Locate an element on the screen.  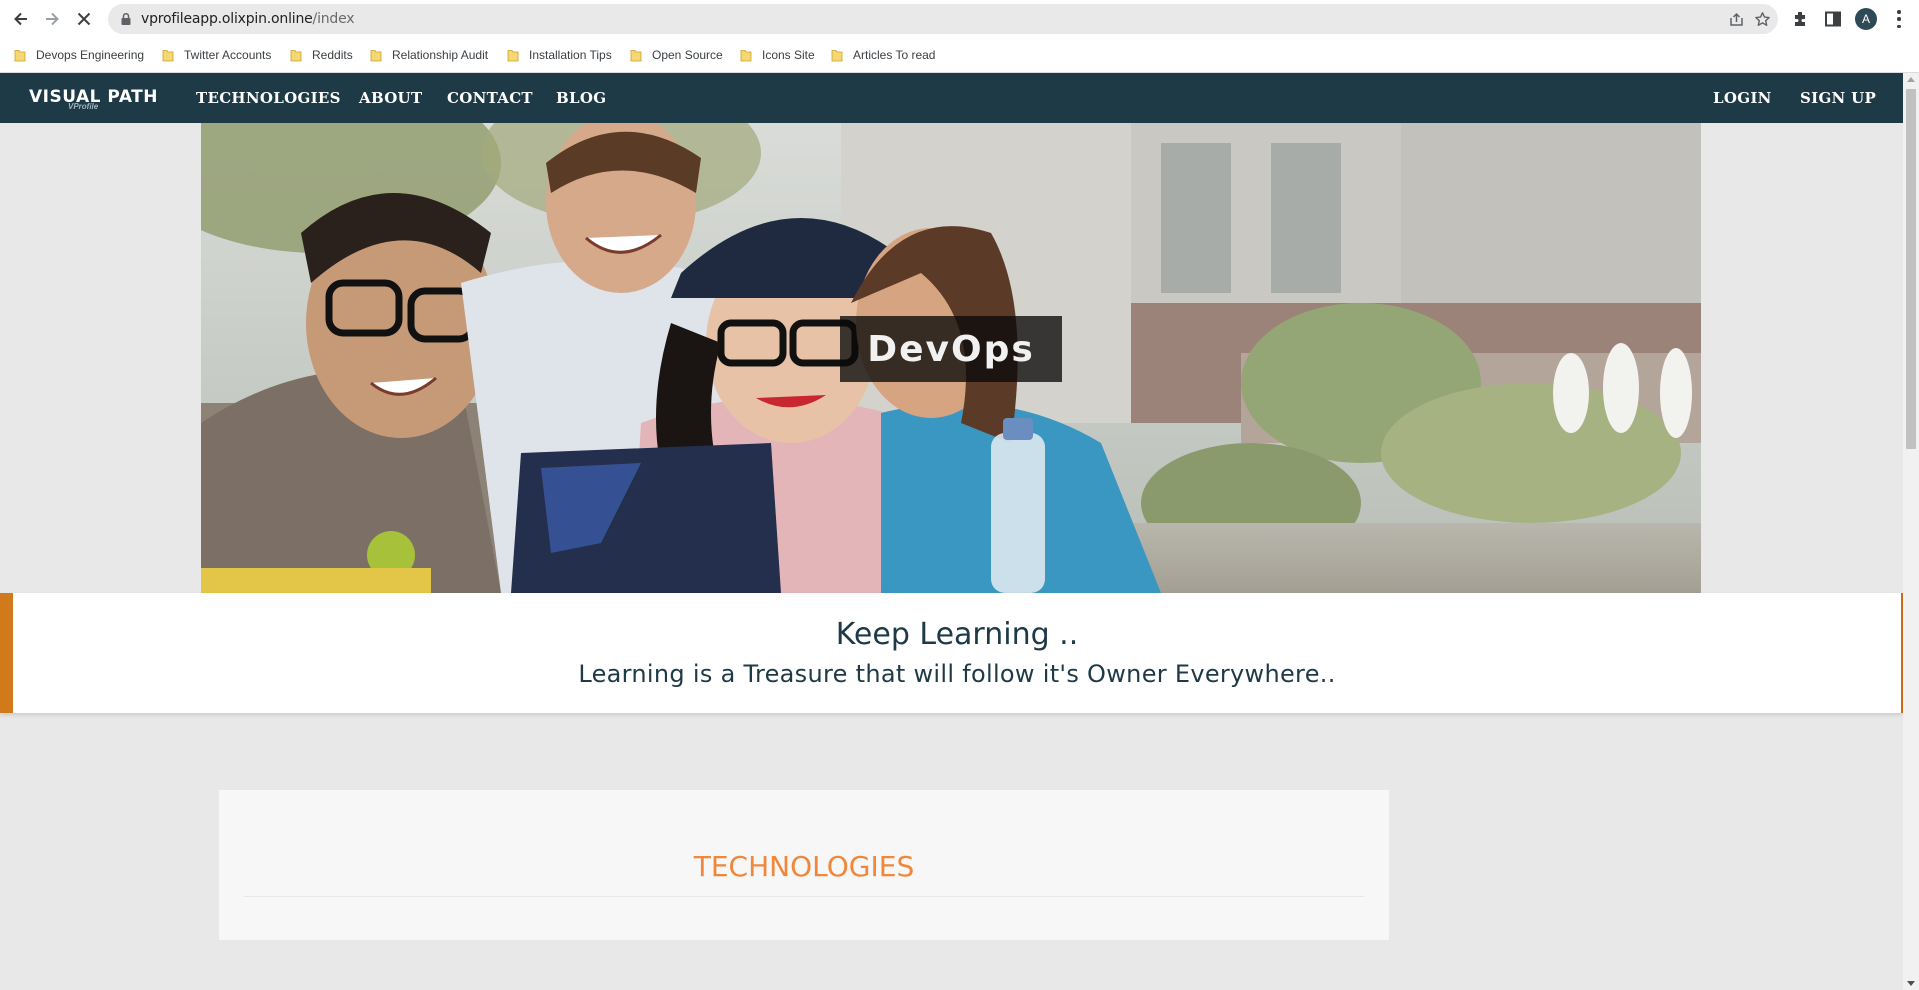
bookmark-open-source: Open Source is located at coordinates (676, 55).